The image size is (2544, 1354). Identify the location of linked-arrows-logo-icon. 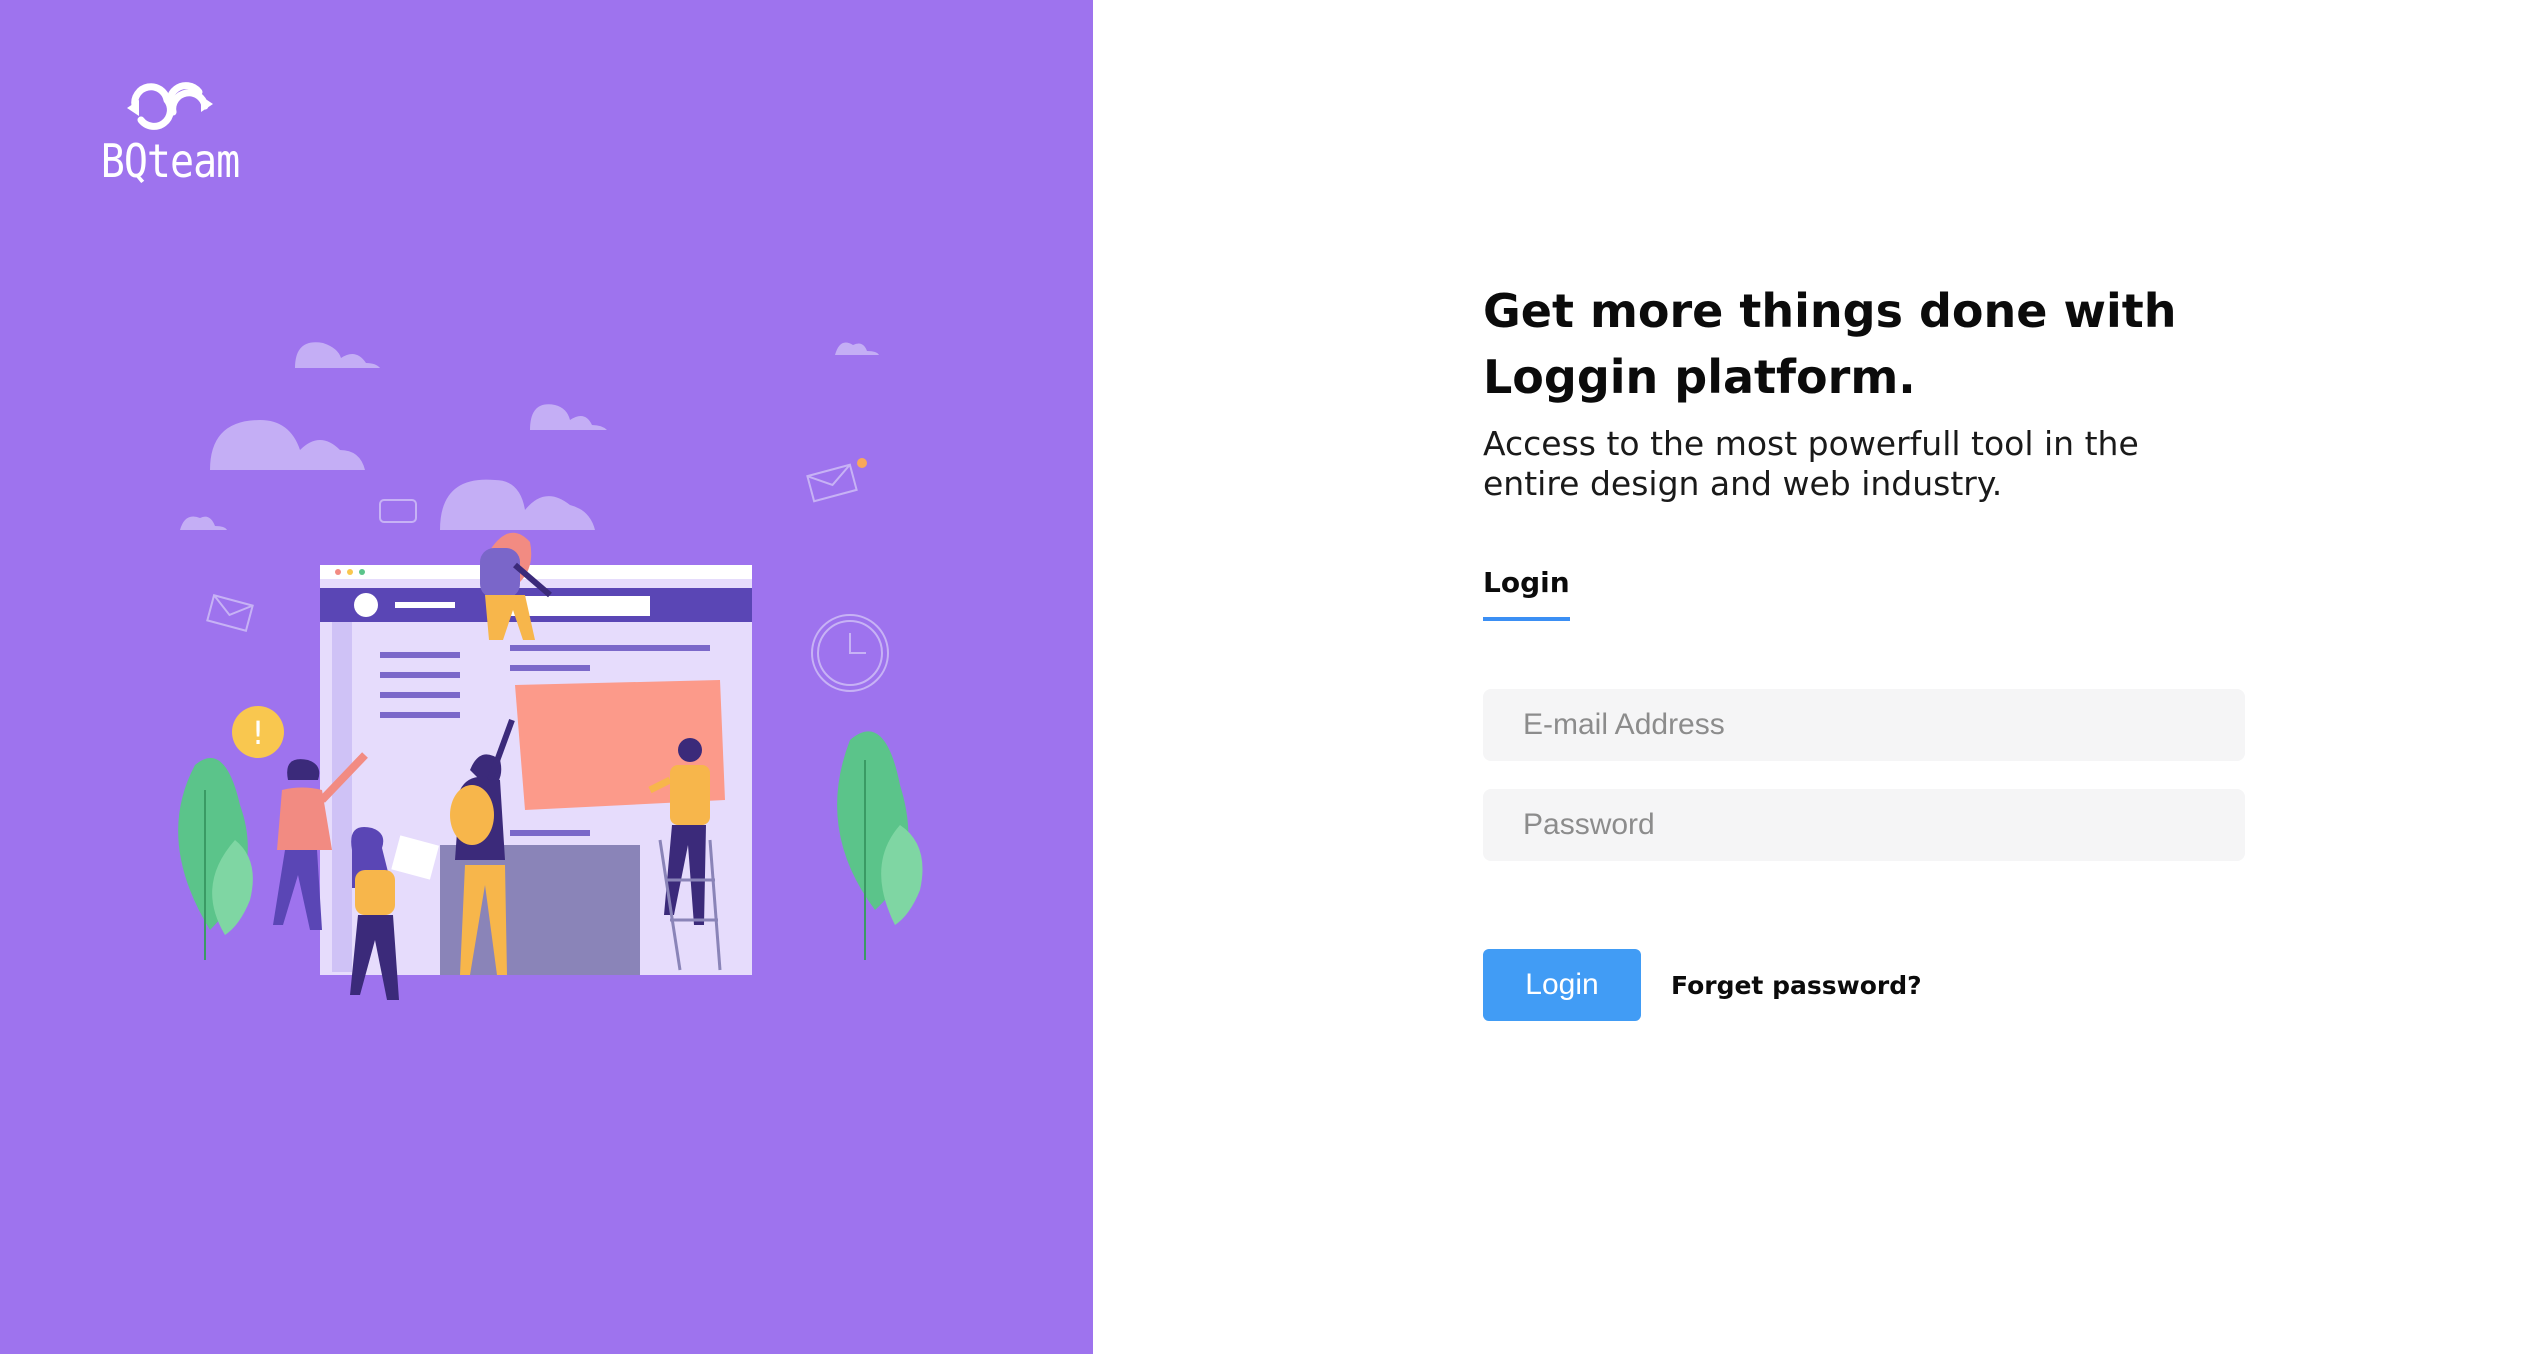
(170, 106).